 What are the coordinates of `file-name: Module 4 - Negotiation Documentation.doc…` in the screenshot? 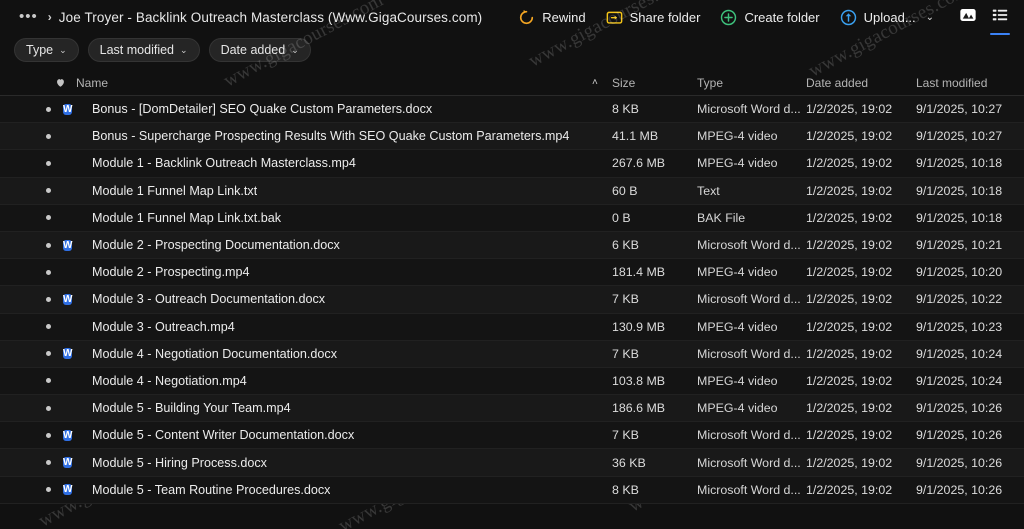 It's located at (214, 354).